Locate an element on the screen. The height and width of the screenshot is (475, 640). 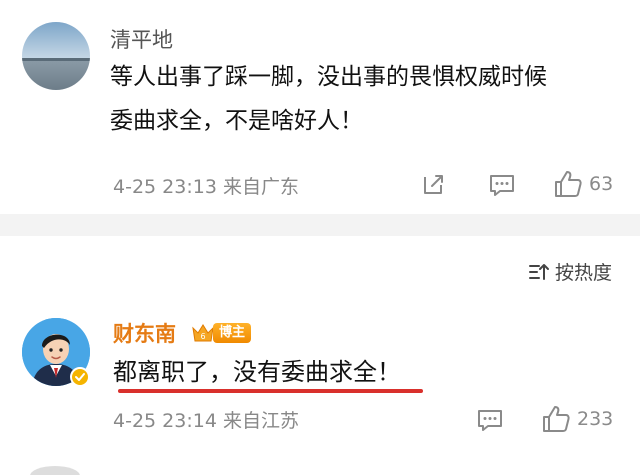
section-divider is located at coordinates (320, 225).